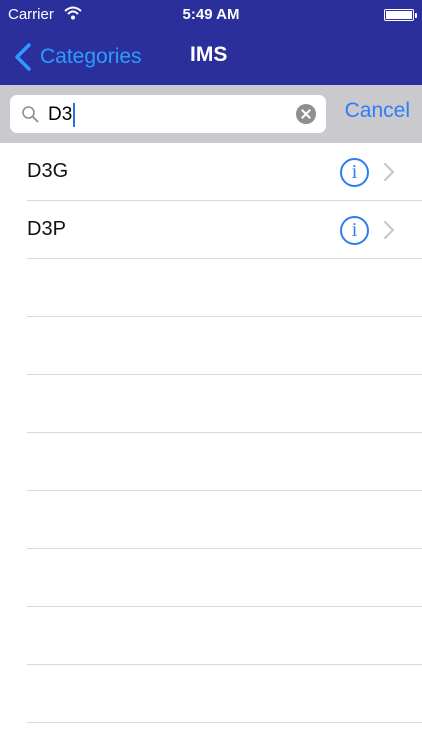 This screenshot has width=422, height=750. What do you see at coordinates (209, 54) in the screenshot?
I see `page-title: IMS` at bounding box center [209, 54].